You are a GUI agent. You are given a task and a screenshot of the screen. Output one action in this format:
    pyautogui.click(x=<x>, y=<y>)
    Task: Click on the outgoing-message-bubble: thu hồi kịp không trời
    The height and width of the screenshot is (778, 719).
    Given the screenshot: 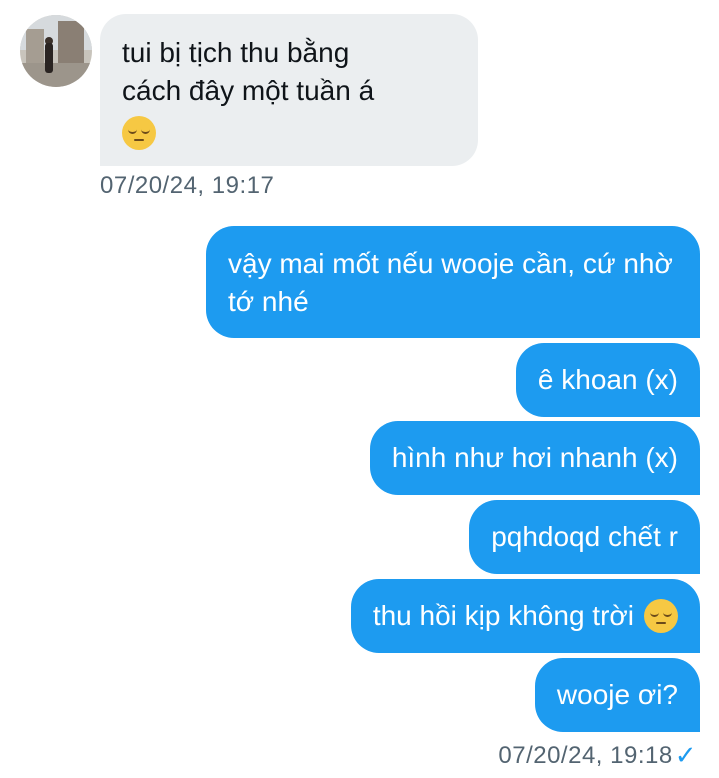 What is the action you would take?
    pyautogui.click(x=525, y=616)
    